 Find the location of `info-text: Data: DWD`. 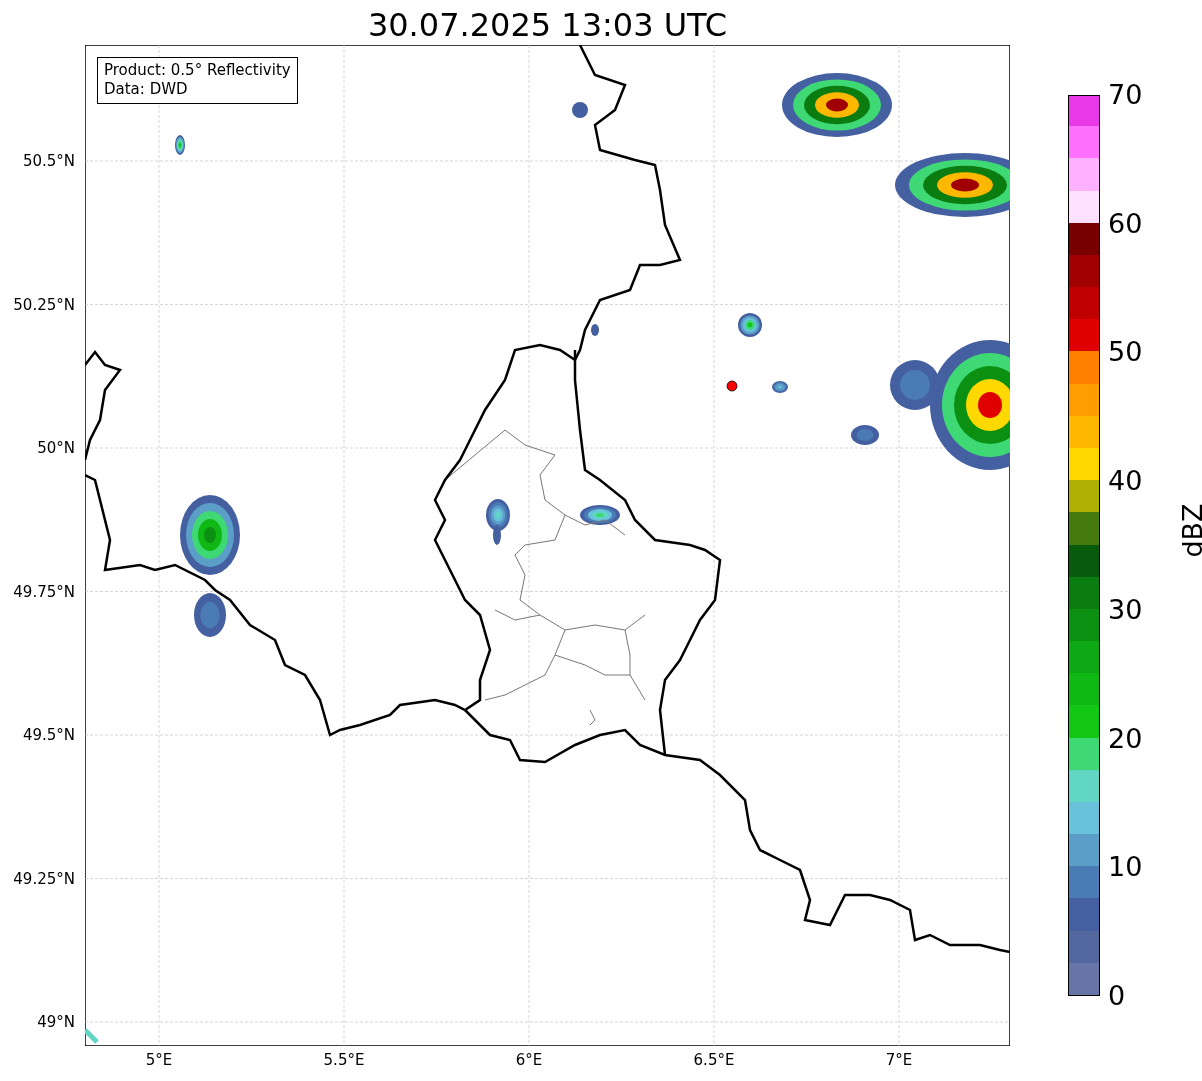

info-text: Data: DWD is located at coordinates (146, 89).